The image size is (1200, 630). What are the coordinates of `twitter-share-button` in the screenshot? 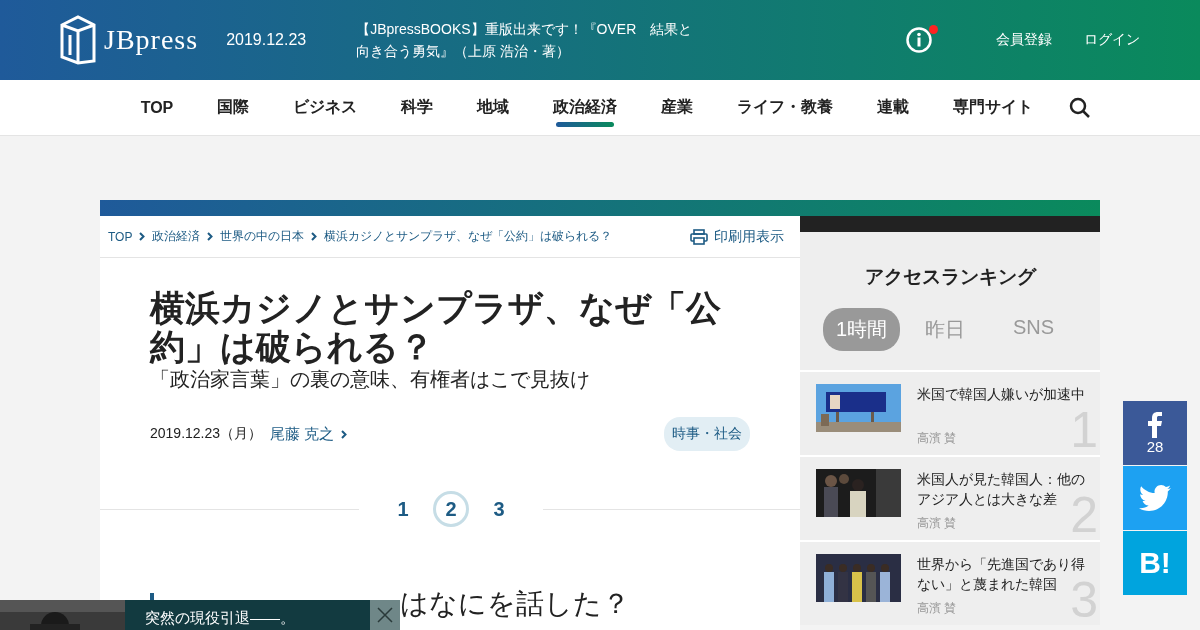 It's located at (1155, 498).